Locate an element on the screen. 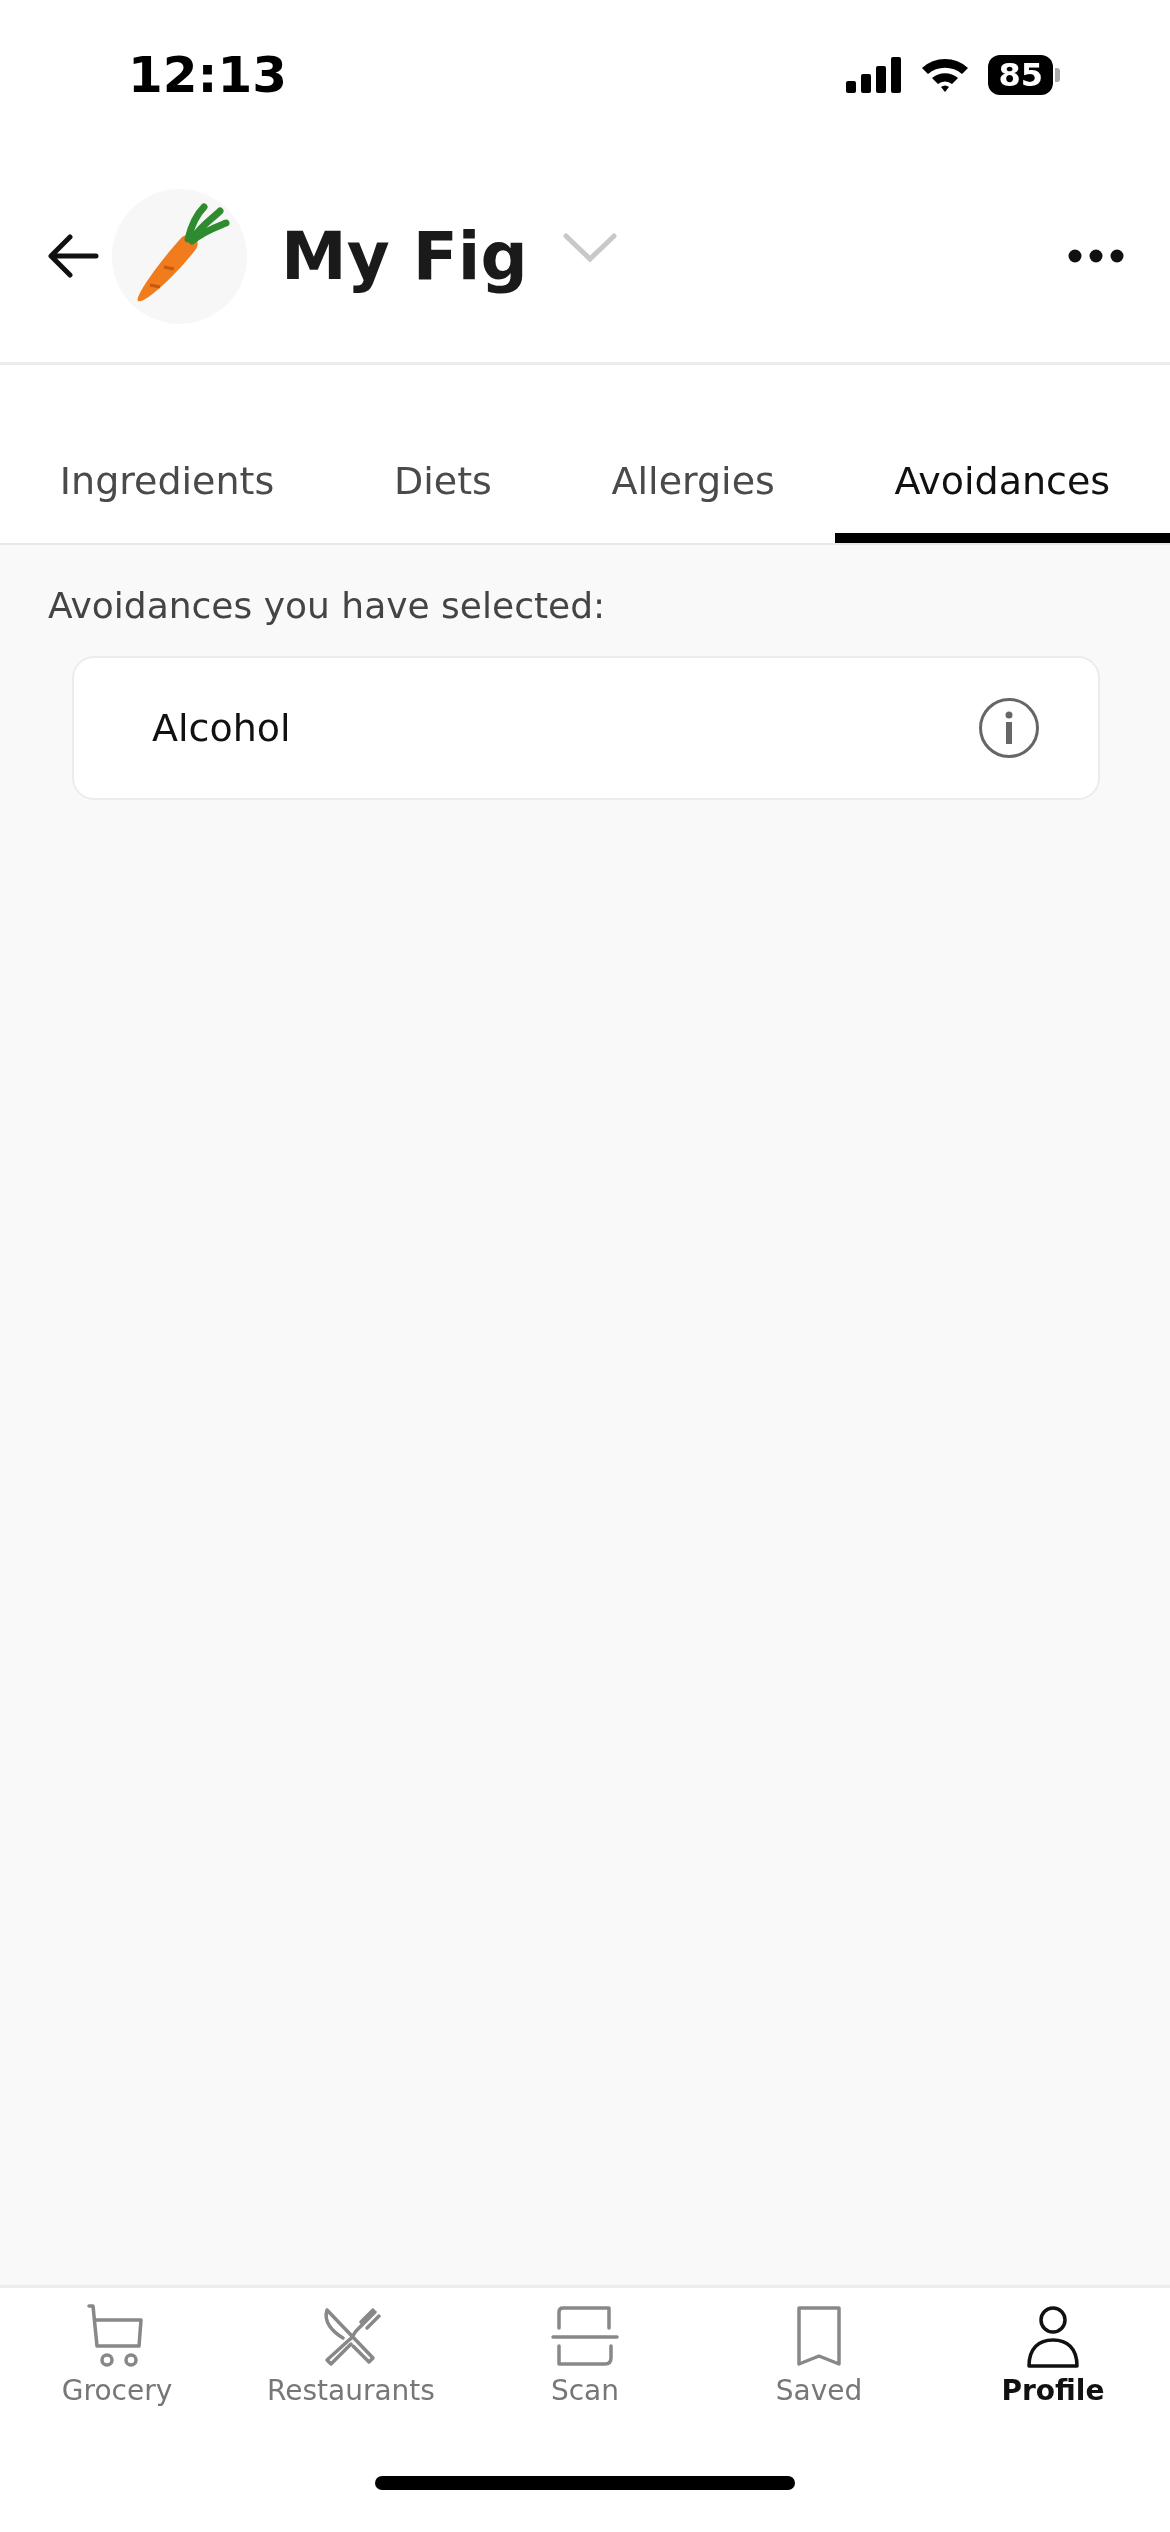 The image size is (1170, 2532). nav-tab: Scan is located at coordinates (585, 2367).